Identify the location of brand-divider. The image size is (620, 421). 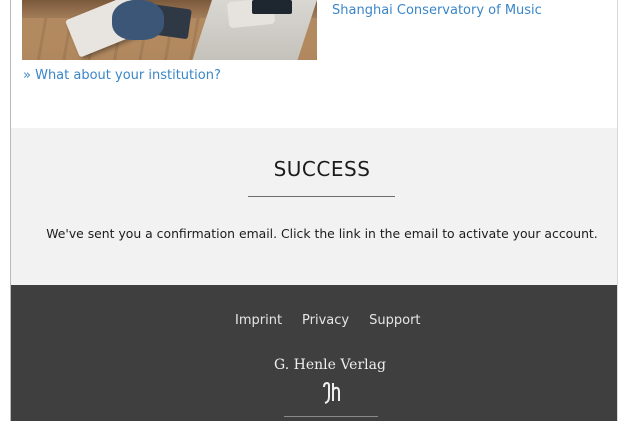
(331, 416).